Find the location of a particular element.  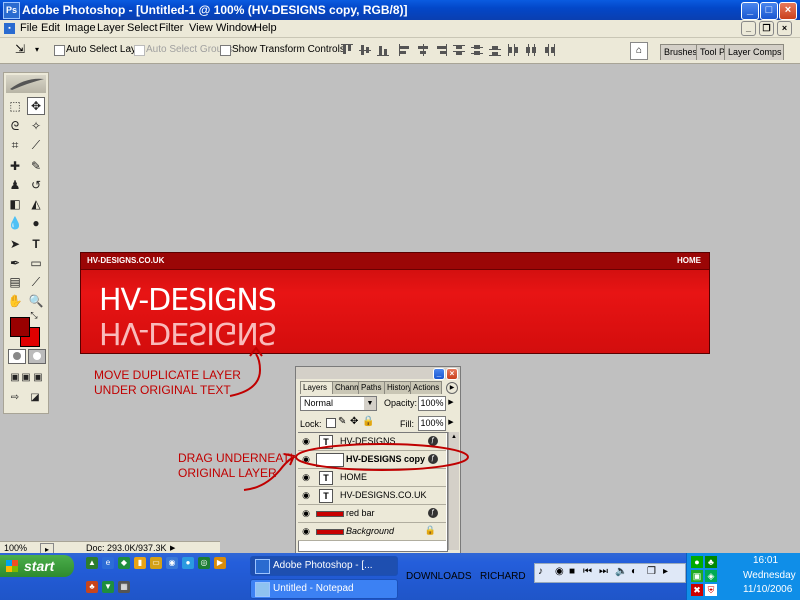

lasso-tool-icon: ᘓ is located at coordinates (15, 126).